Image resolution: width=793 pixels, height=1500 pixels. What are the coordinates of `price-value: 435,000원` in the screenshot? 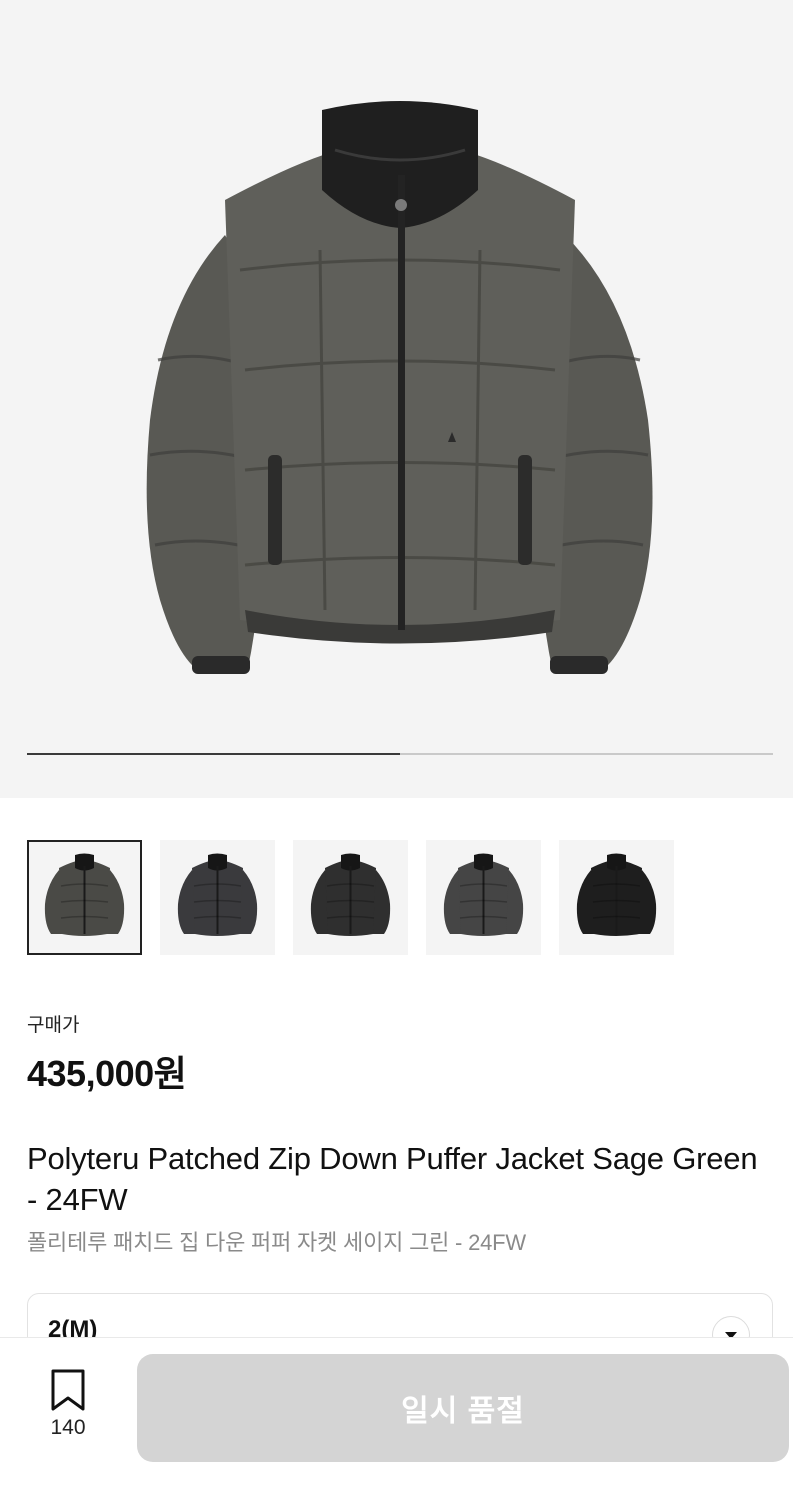 It's located at (107, 1073).